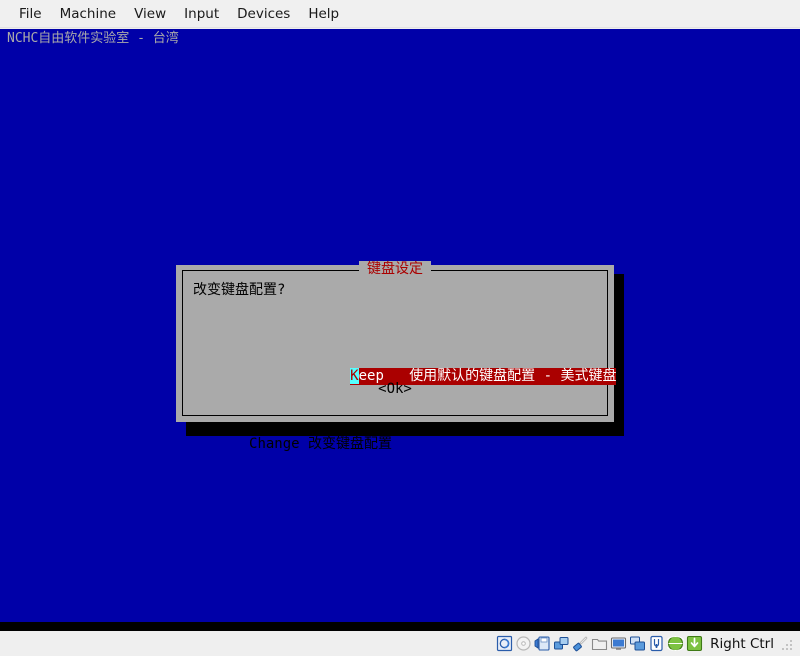 Image resolution: width=800 pixels, height=656 pixels. Describe the element at coordinates (93, 38) in the screenshot. I see `console-header-text: NCHC自由软件实验室 - 台湾` at that location.